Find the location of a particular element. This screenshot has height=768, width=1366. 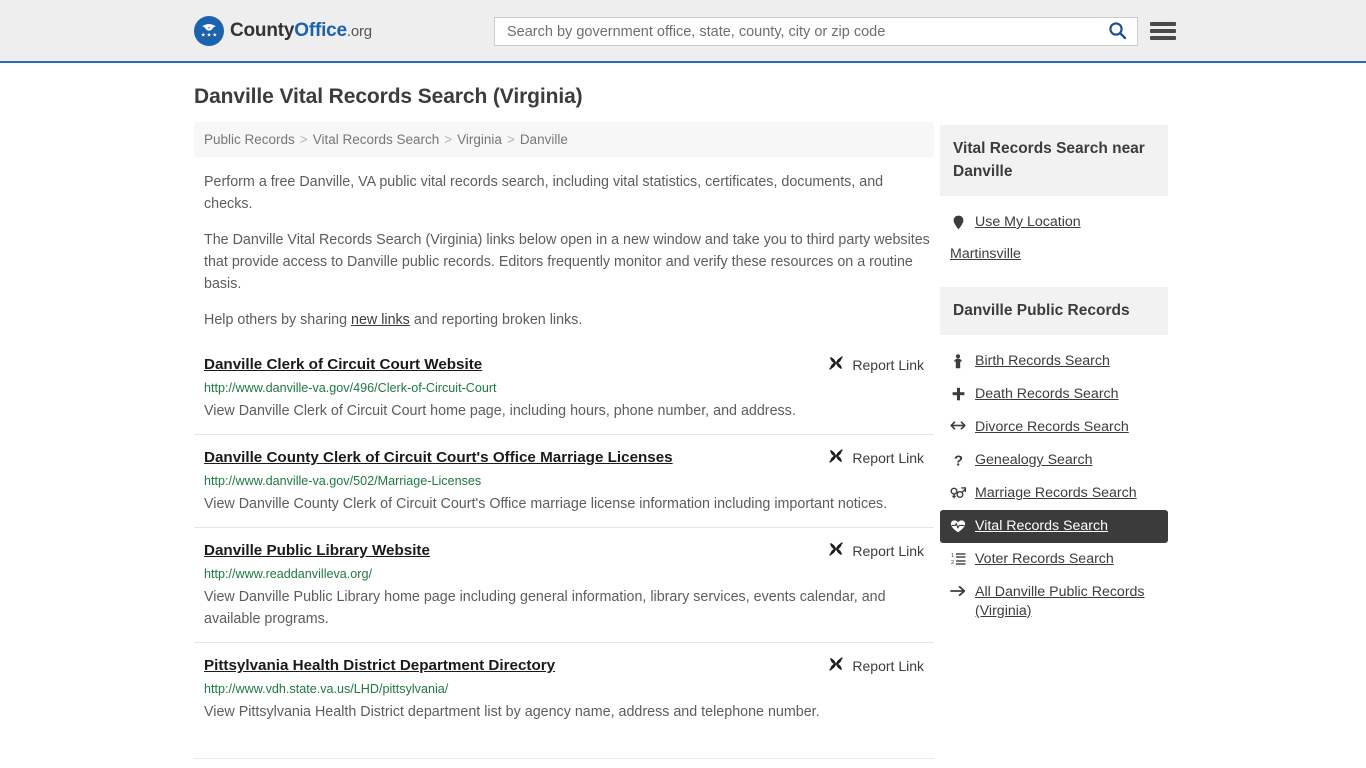

search-icon is located at coordinates (1117, 32).